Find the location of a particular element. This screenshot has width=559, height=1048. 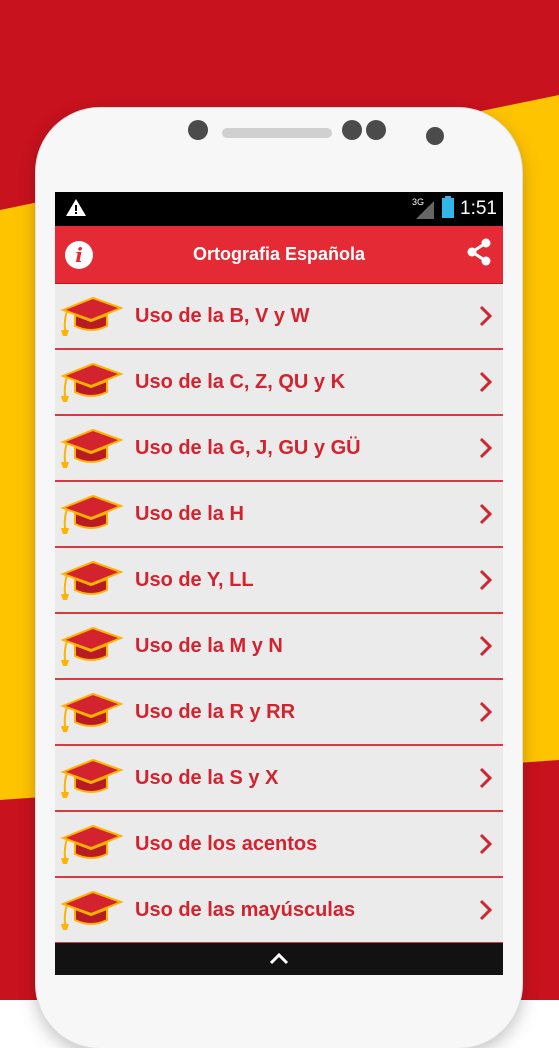

battery-icon is located at coordinates (448, 209).